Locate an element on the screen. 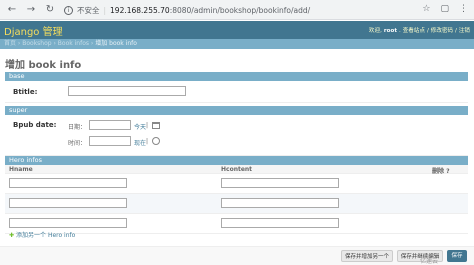 Image resolution: width=474 pixels, height=265 pixels. breadcrumb-current: 增加 book info is located at coordinates (116, 43).